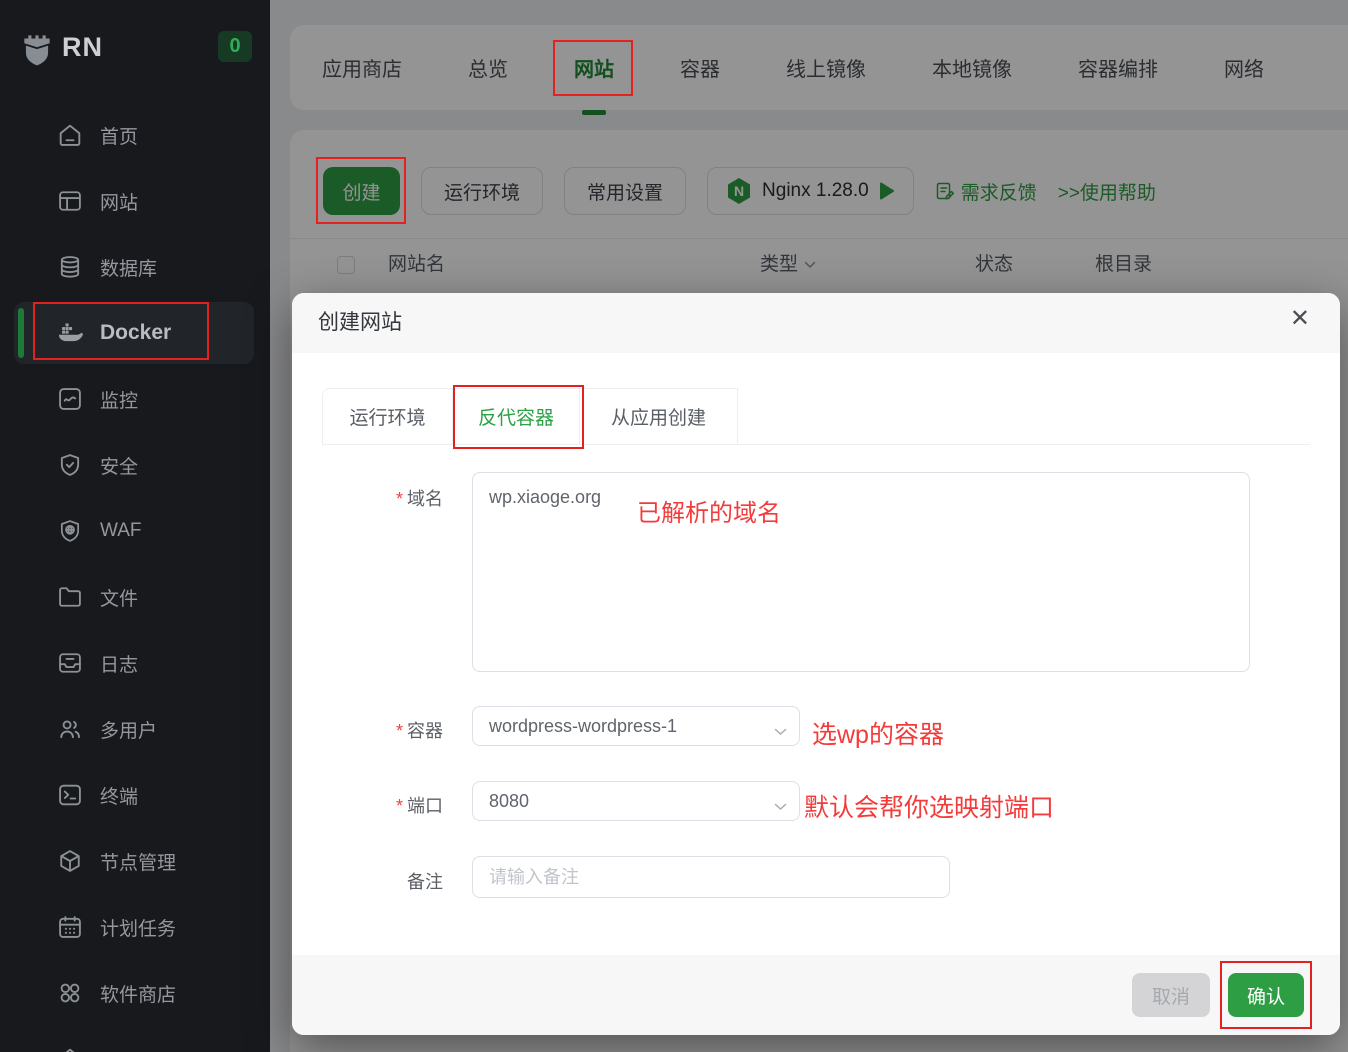 Image resolution: width=1348 pixels, height=1052 pixels. What do you see at coordinates (21, 333) in the screenshot?
I see `active-indicator-bar` at bounding box center [21, 333].